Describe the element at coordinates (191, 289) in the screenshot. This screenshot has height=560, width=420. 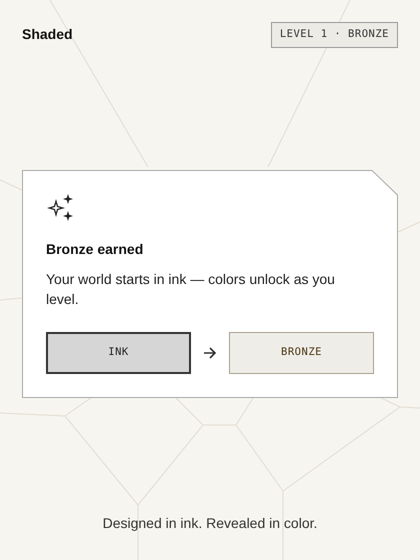
I see `card-message: Your world starts in ink — colors unlock as you level.` at that location.